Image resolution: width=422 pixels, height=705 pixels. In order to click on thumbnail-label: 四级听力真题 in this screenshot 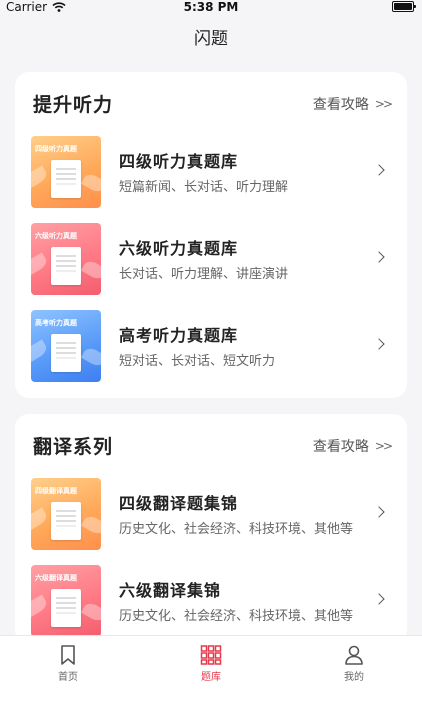, I will do `click(56, 149)`.